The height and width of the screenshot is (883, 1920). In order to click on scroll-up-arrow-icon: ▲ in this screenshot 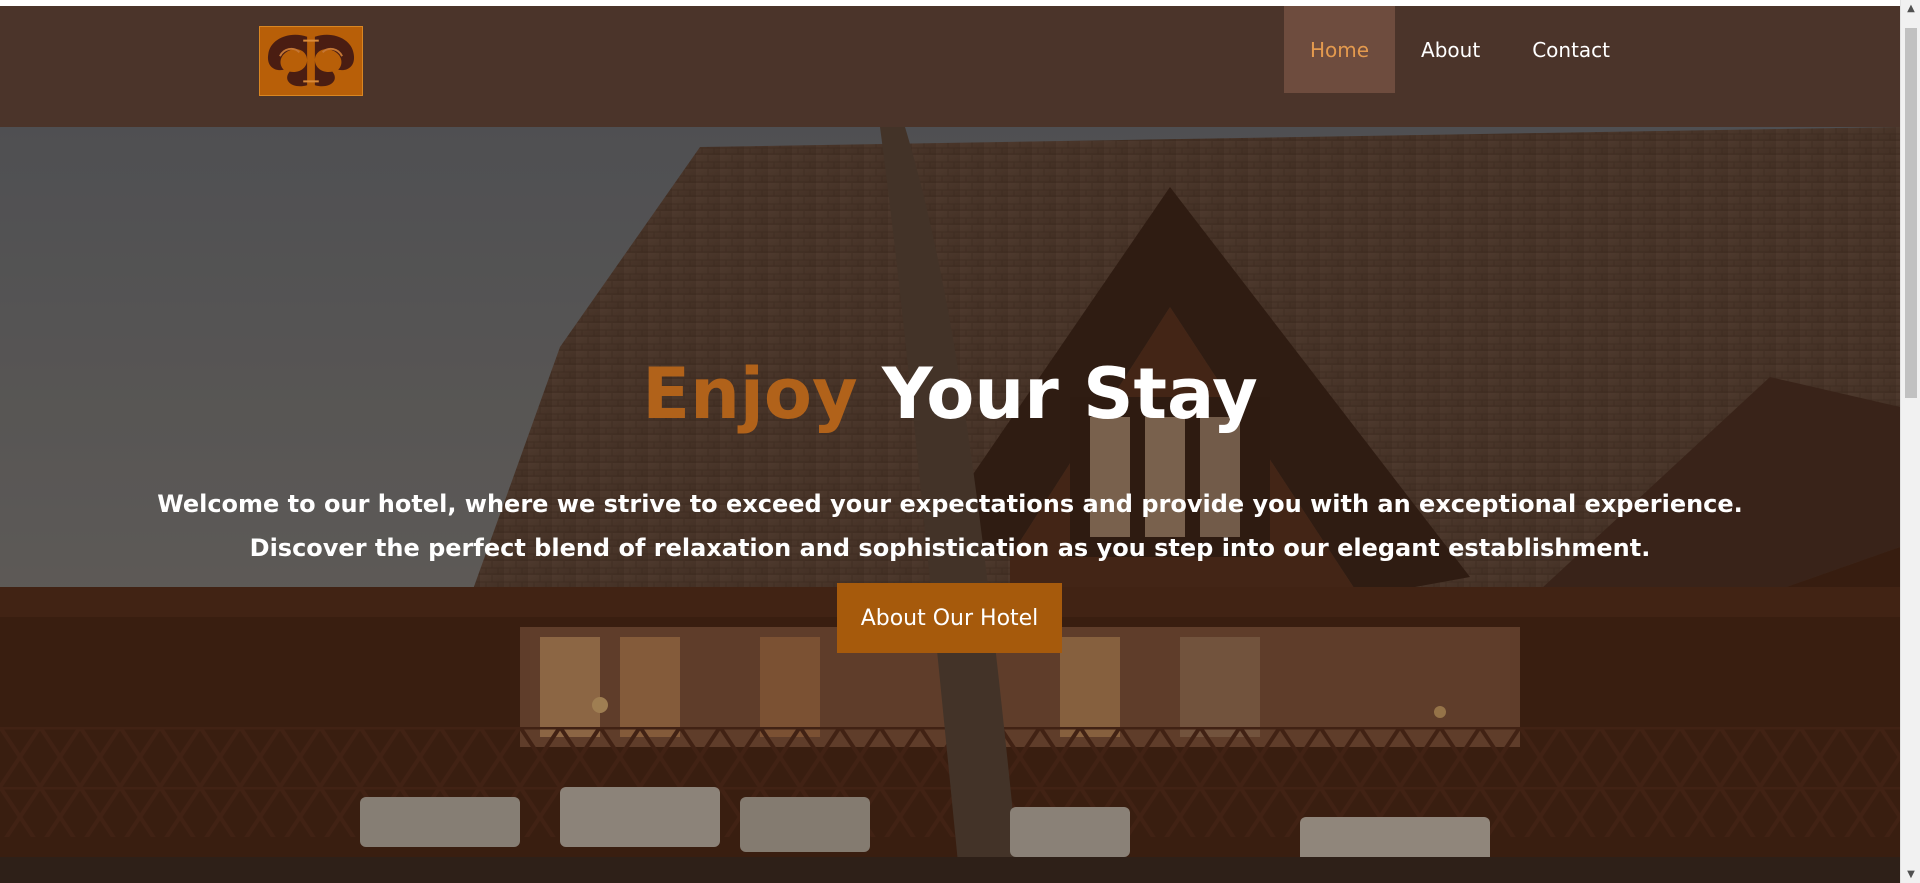, I will do `click(1910, 8)`.